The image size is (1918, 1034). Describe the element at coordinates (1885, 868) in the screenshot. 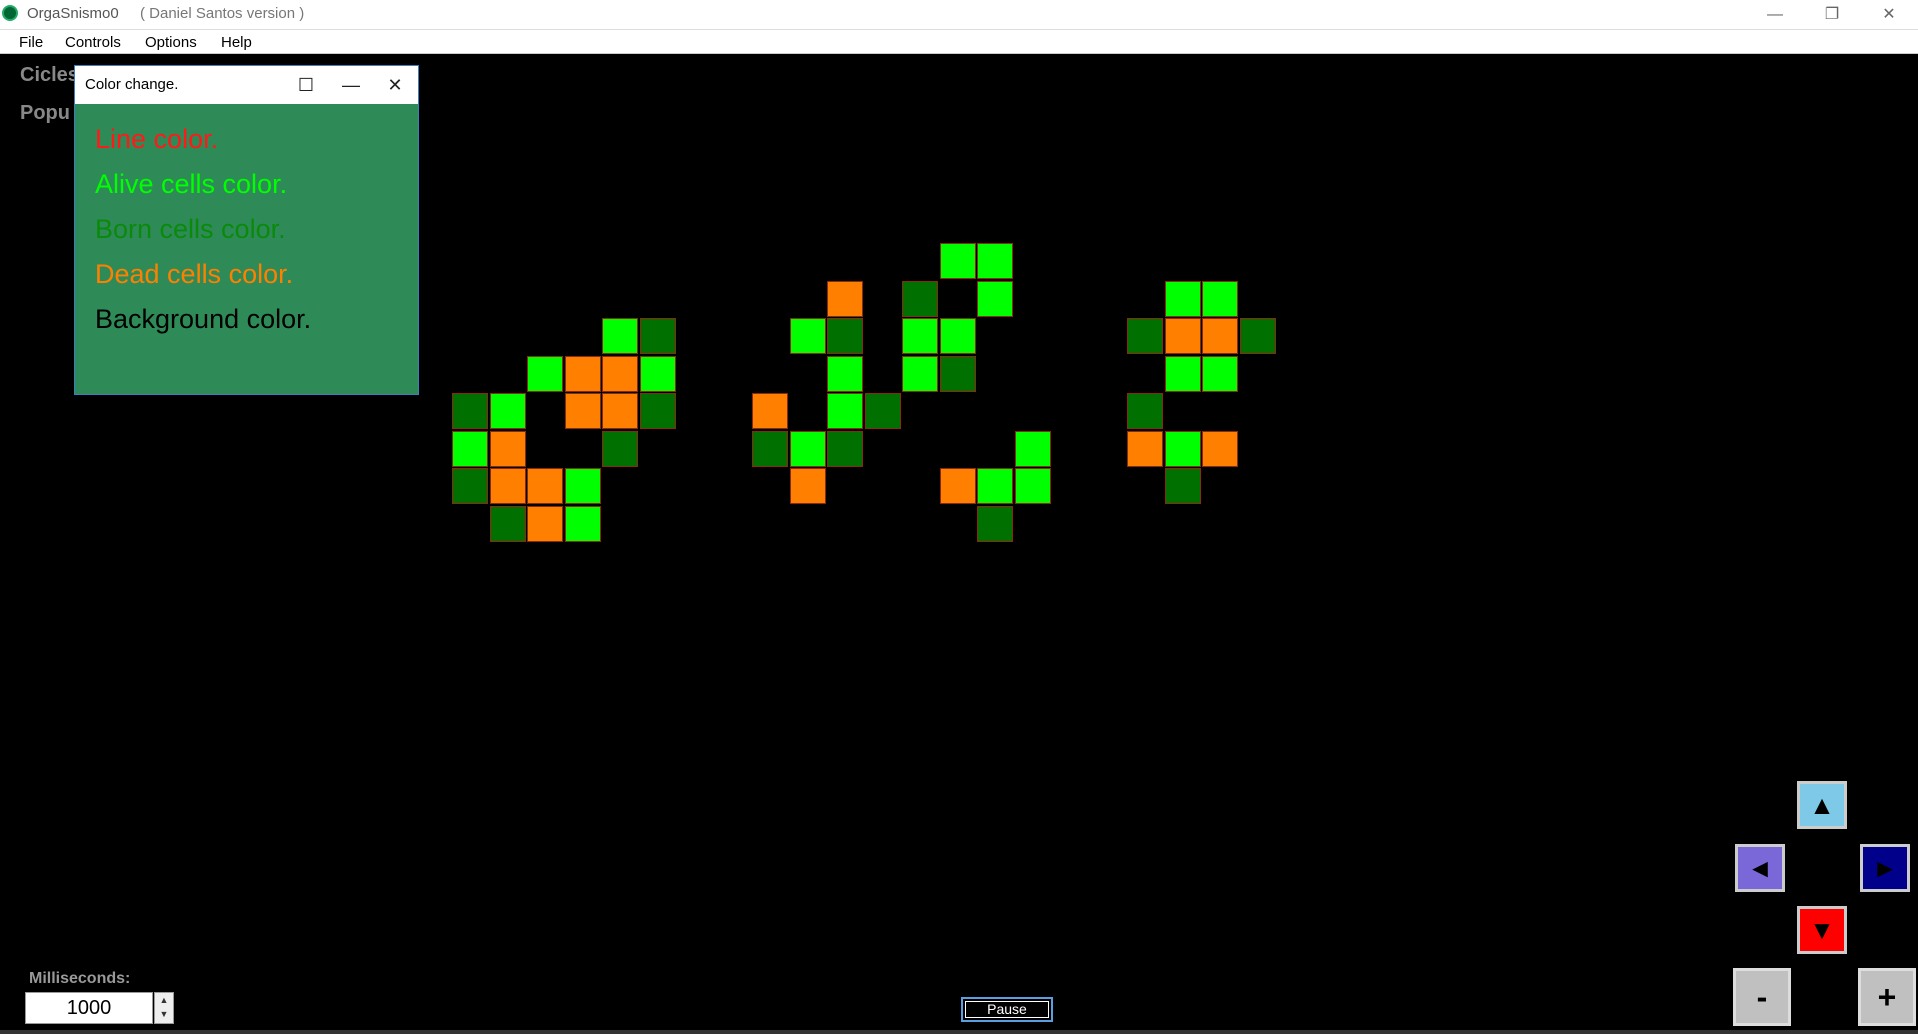

I see `move-right-button: ►` at that location.